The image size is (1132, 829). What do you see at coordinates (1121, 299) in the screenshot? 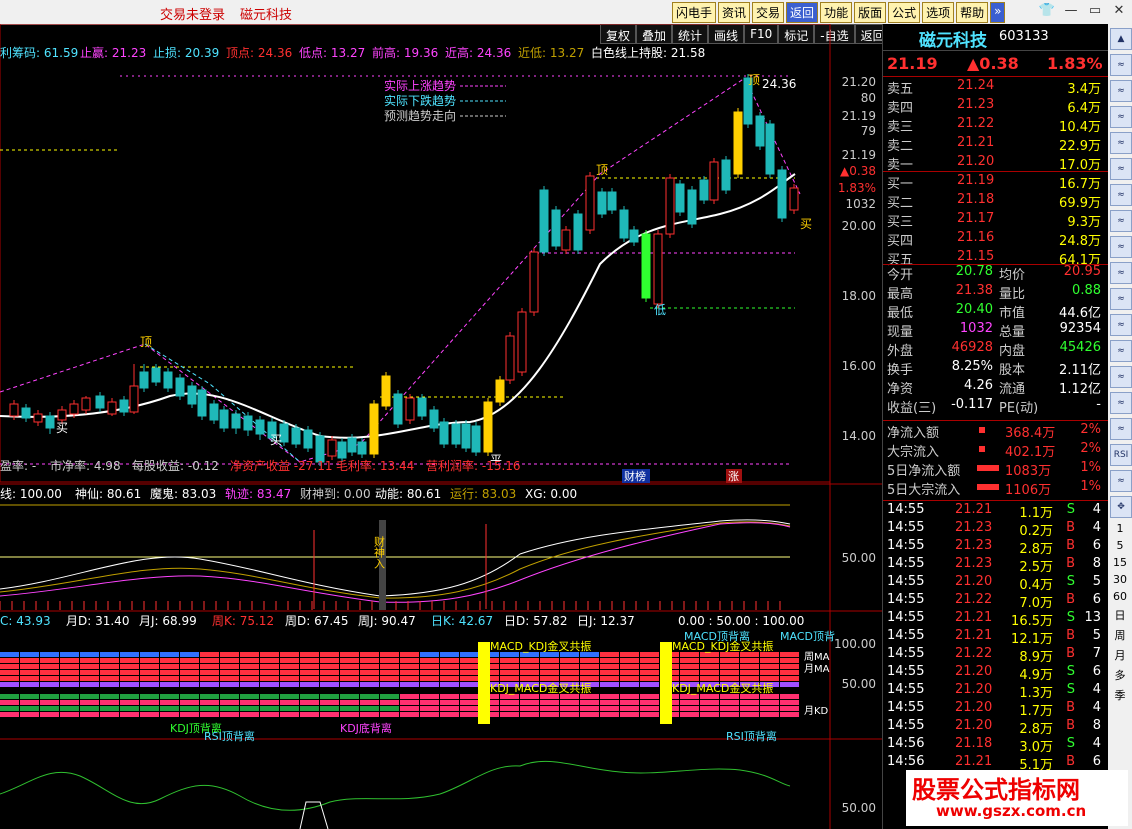
I see `chart-icon7: ≈` at bounding box center [1121, 299].